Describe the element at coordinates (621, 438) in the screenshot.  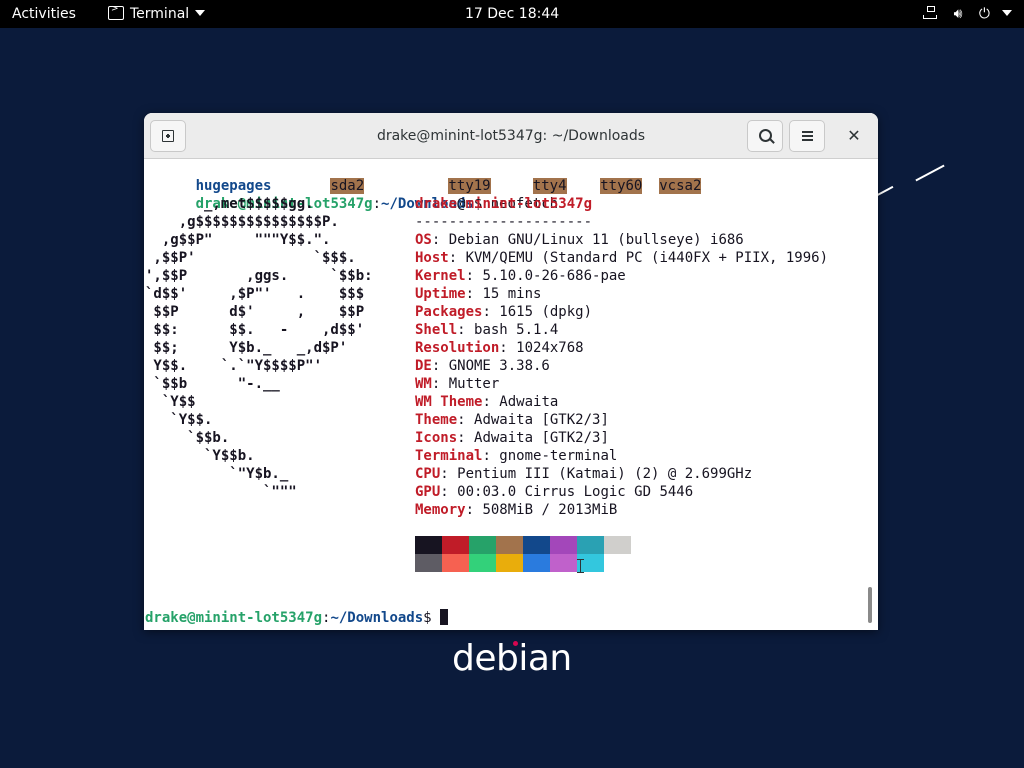
I see `info-row: Icons: Adwaita [GTK2/3]` at that location.